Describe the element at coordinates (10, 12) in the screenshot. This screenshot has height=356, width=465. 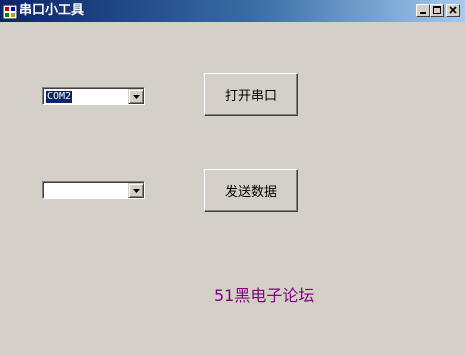
I see `app-icon` at that location.